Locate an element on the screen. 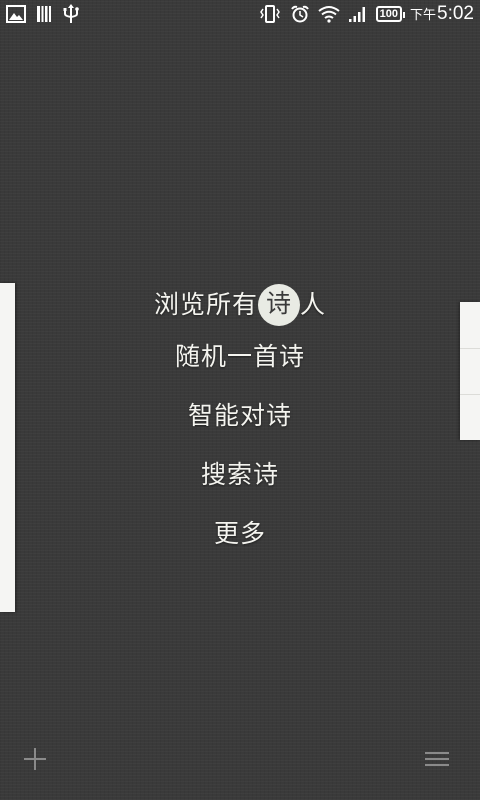 This screenshot has height=800, width=480. barcode-icon is located at coordinates (44, 14).